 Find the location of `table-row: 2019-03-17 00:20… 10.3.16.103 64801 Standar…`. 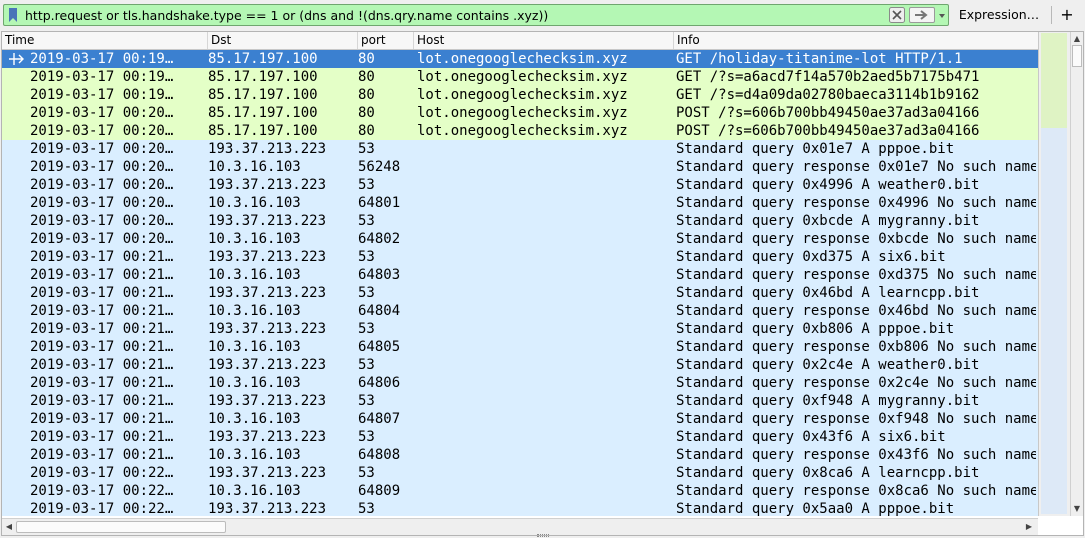

table-row: 2019-03-17 00:20… 10.3.16.103 64801 Standar… is located at coordinates (520, 203).